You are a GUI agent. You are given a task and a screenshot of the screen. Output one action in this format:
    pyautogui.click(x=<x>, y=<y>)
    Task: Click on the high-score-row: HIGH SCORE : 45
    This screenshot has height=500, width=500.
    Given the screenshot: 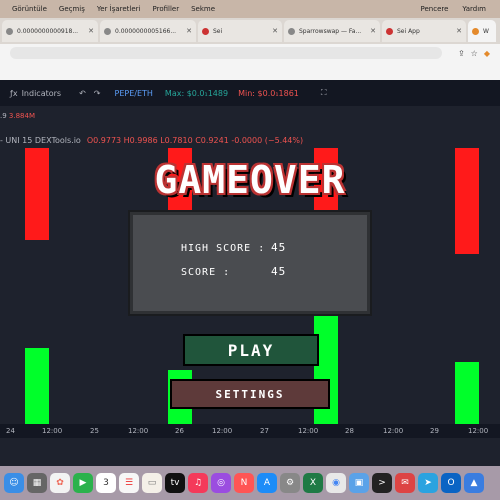 What is the action you would take?
    pyautogui.click(x=233, y=247)
    